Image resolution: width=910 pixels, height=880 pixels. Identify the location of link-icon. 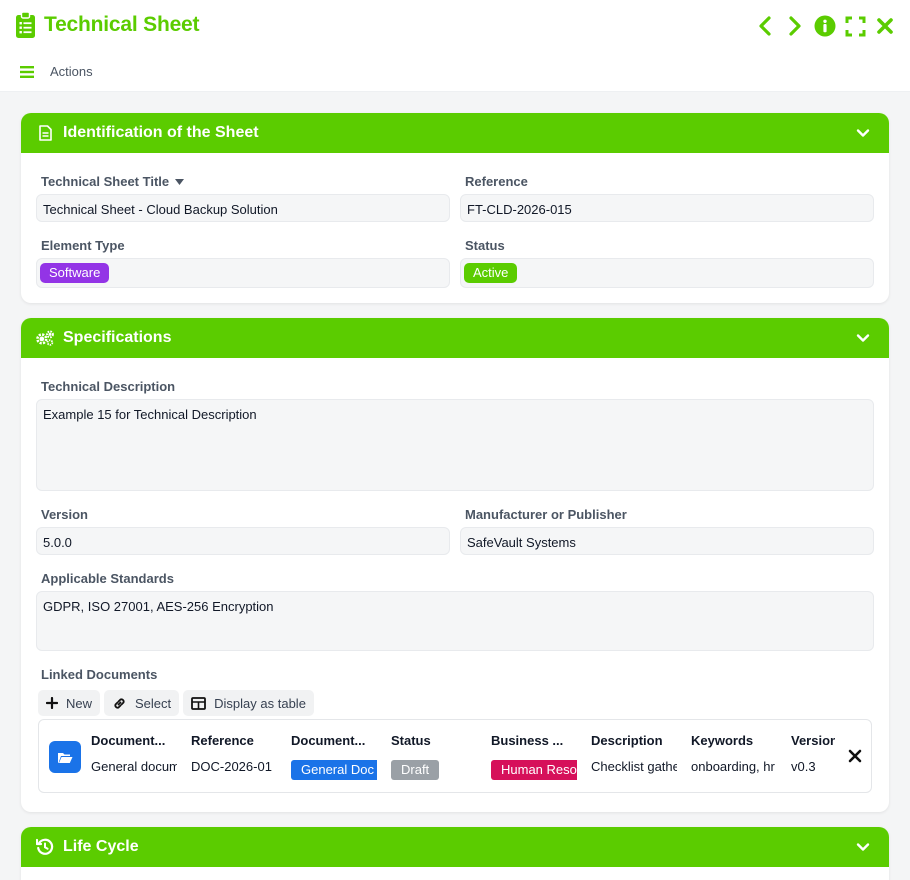
(119, 703).